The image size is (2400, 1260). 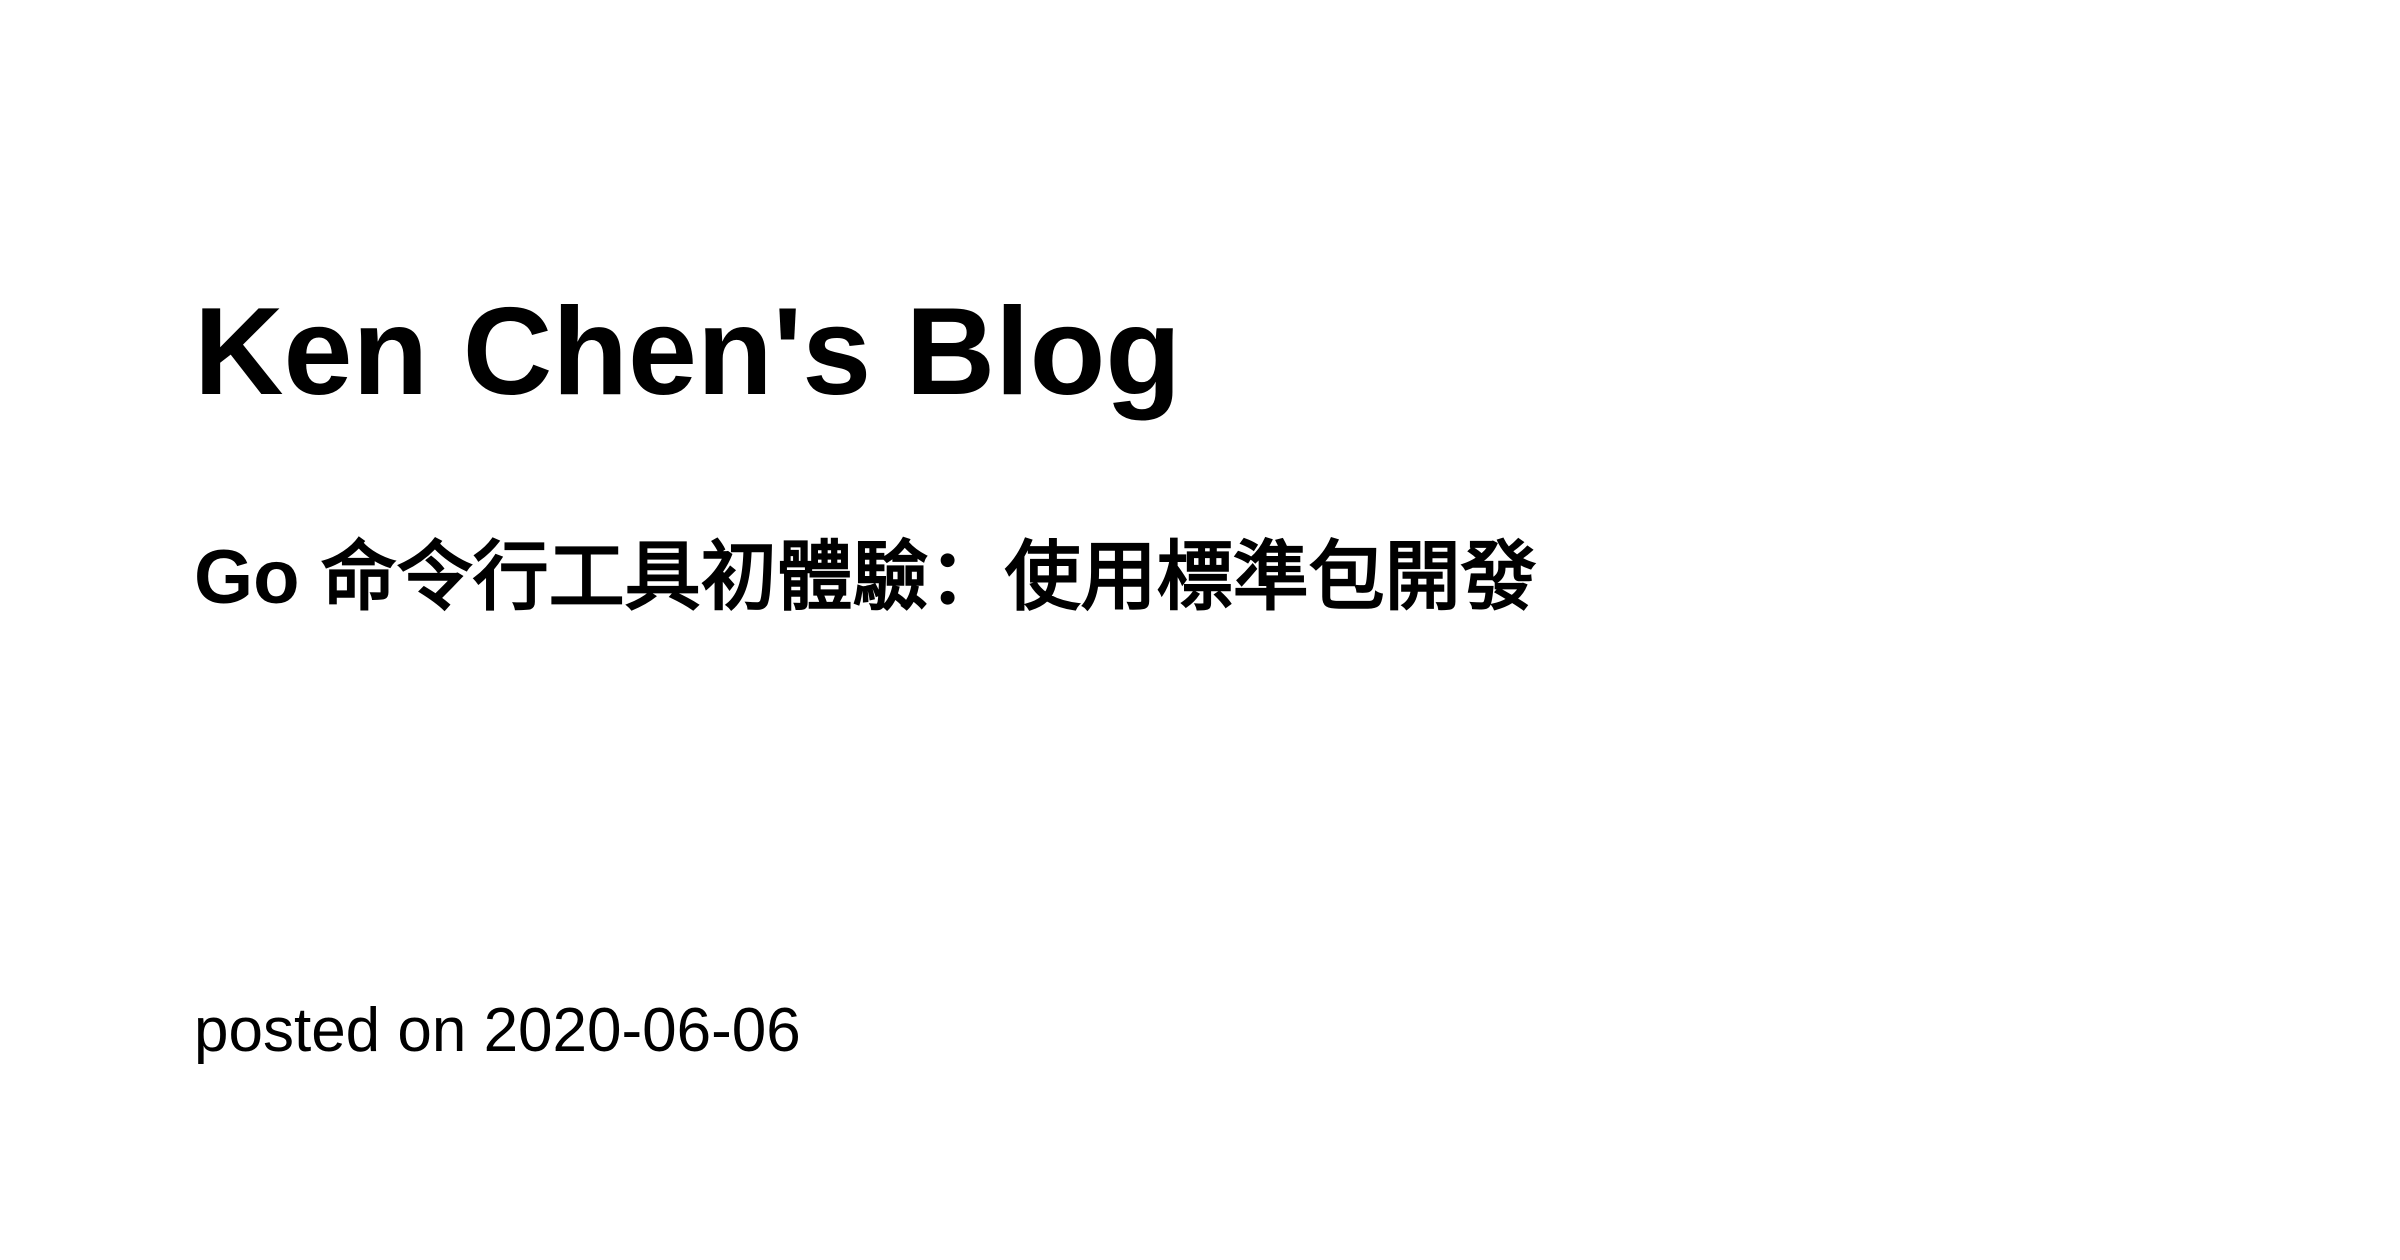 I want to click on post-title: Go 命令行工具初體驗：使用標準包開發, so click(x=865, y=577).